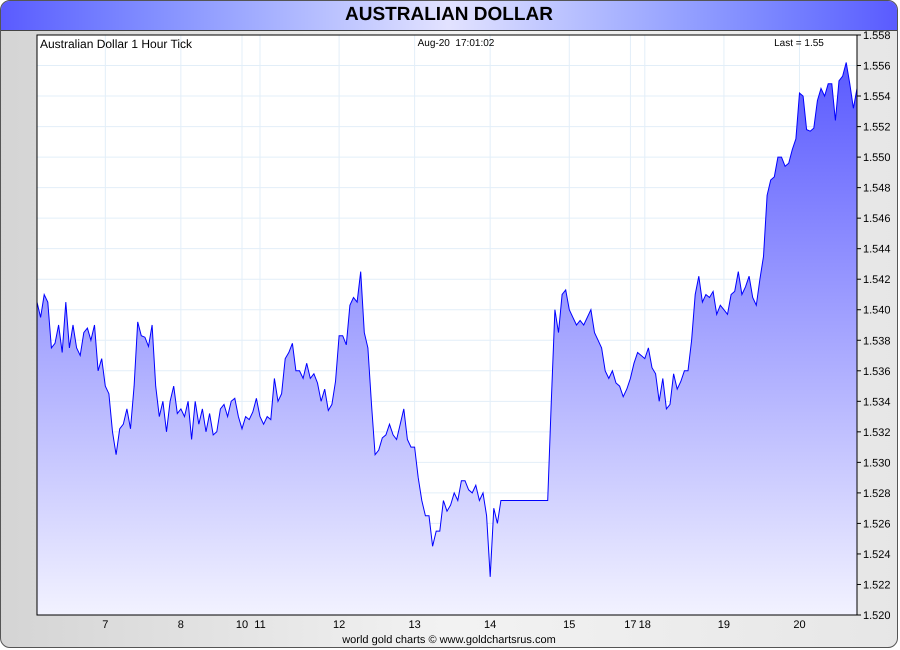  I want to click on x-tick-label: 7, so click(105, 625).